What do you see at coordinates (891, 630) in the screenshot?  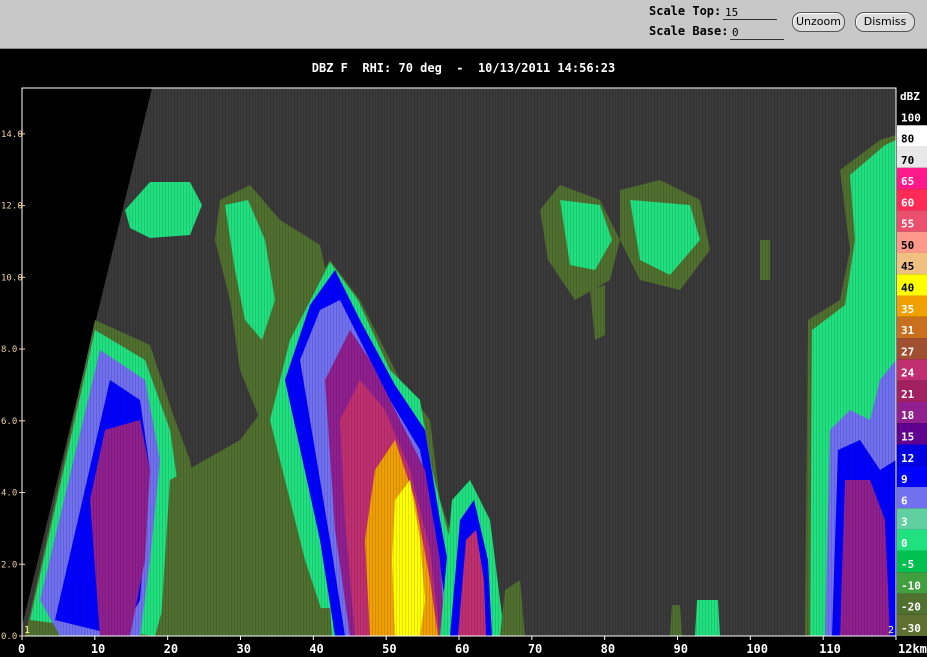 I see `corner-label-right: 2` at bounding box center [891, 630].